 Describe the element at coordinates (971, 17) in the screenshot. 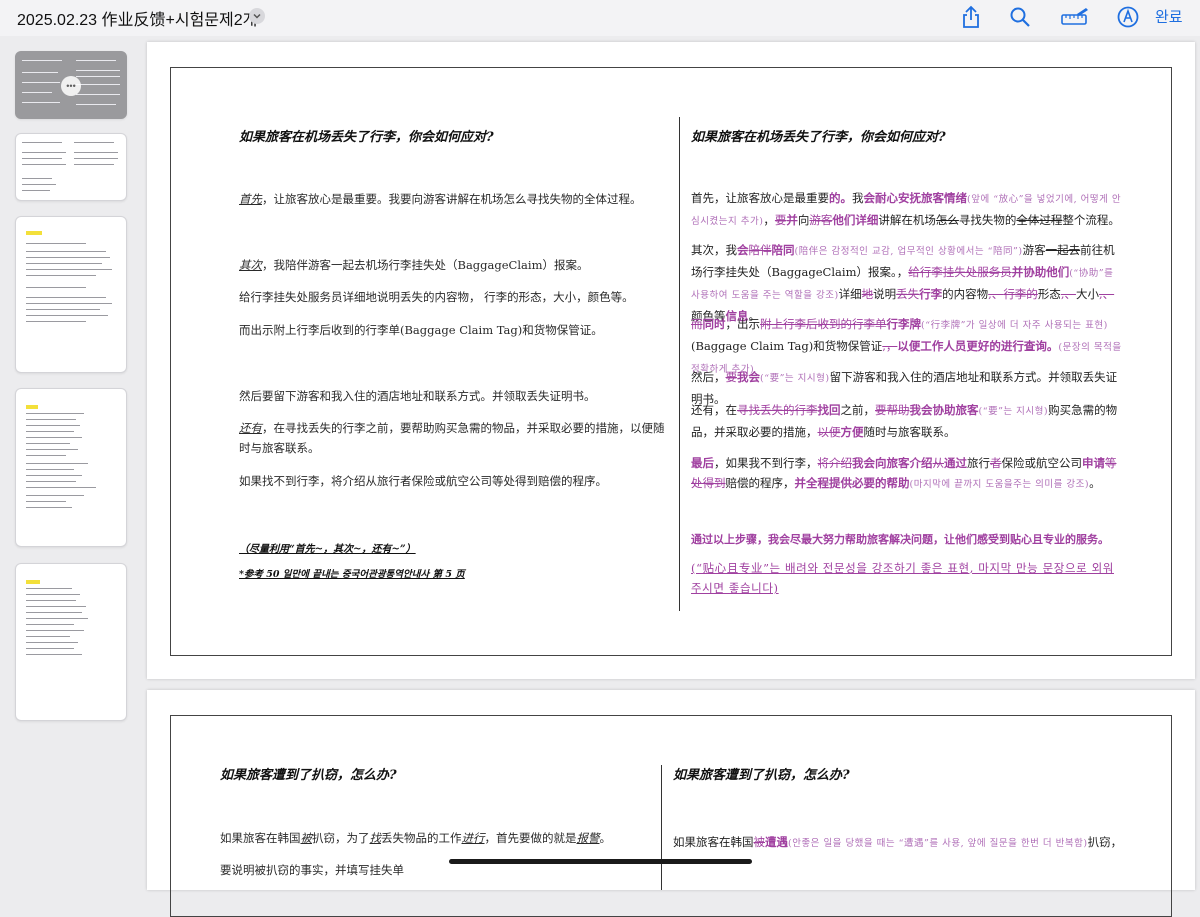

I see `share-icon` at that location.